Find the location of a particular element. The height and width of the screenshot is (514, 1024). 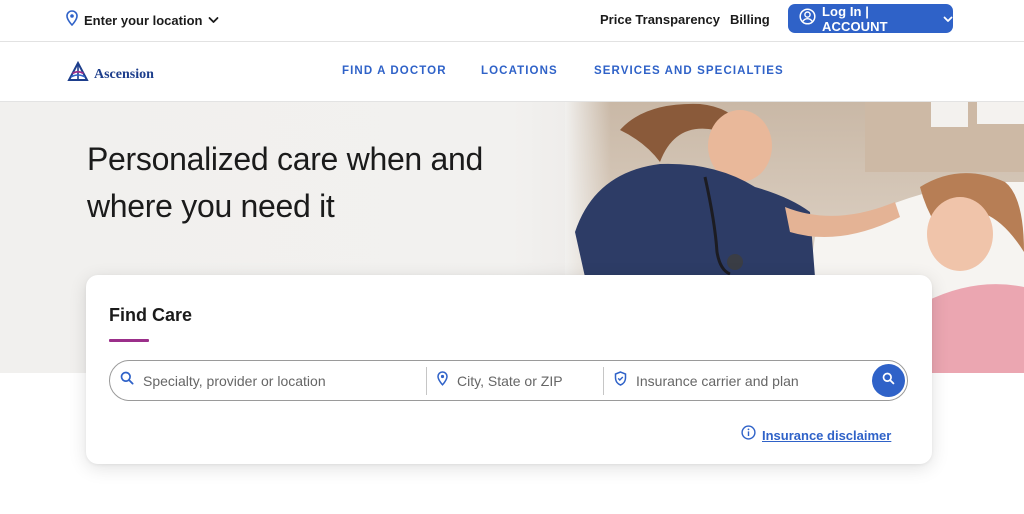

search-submit-button is located at coordinates (888, 380).